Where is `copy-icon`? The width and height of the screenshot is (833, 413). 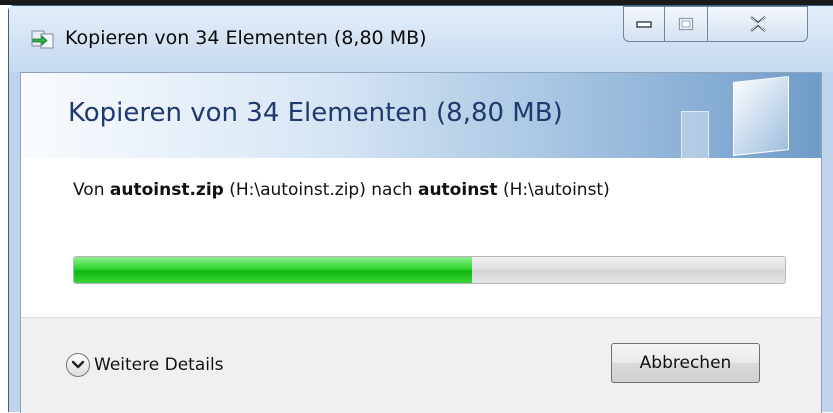 copy-icon is located at coordinates (42, 39).